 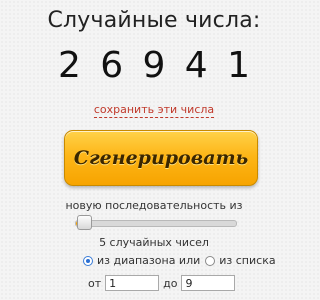 I want to click on count-slider-handle, so click(x=84, y=222).